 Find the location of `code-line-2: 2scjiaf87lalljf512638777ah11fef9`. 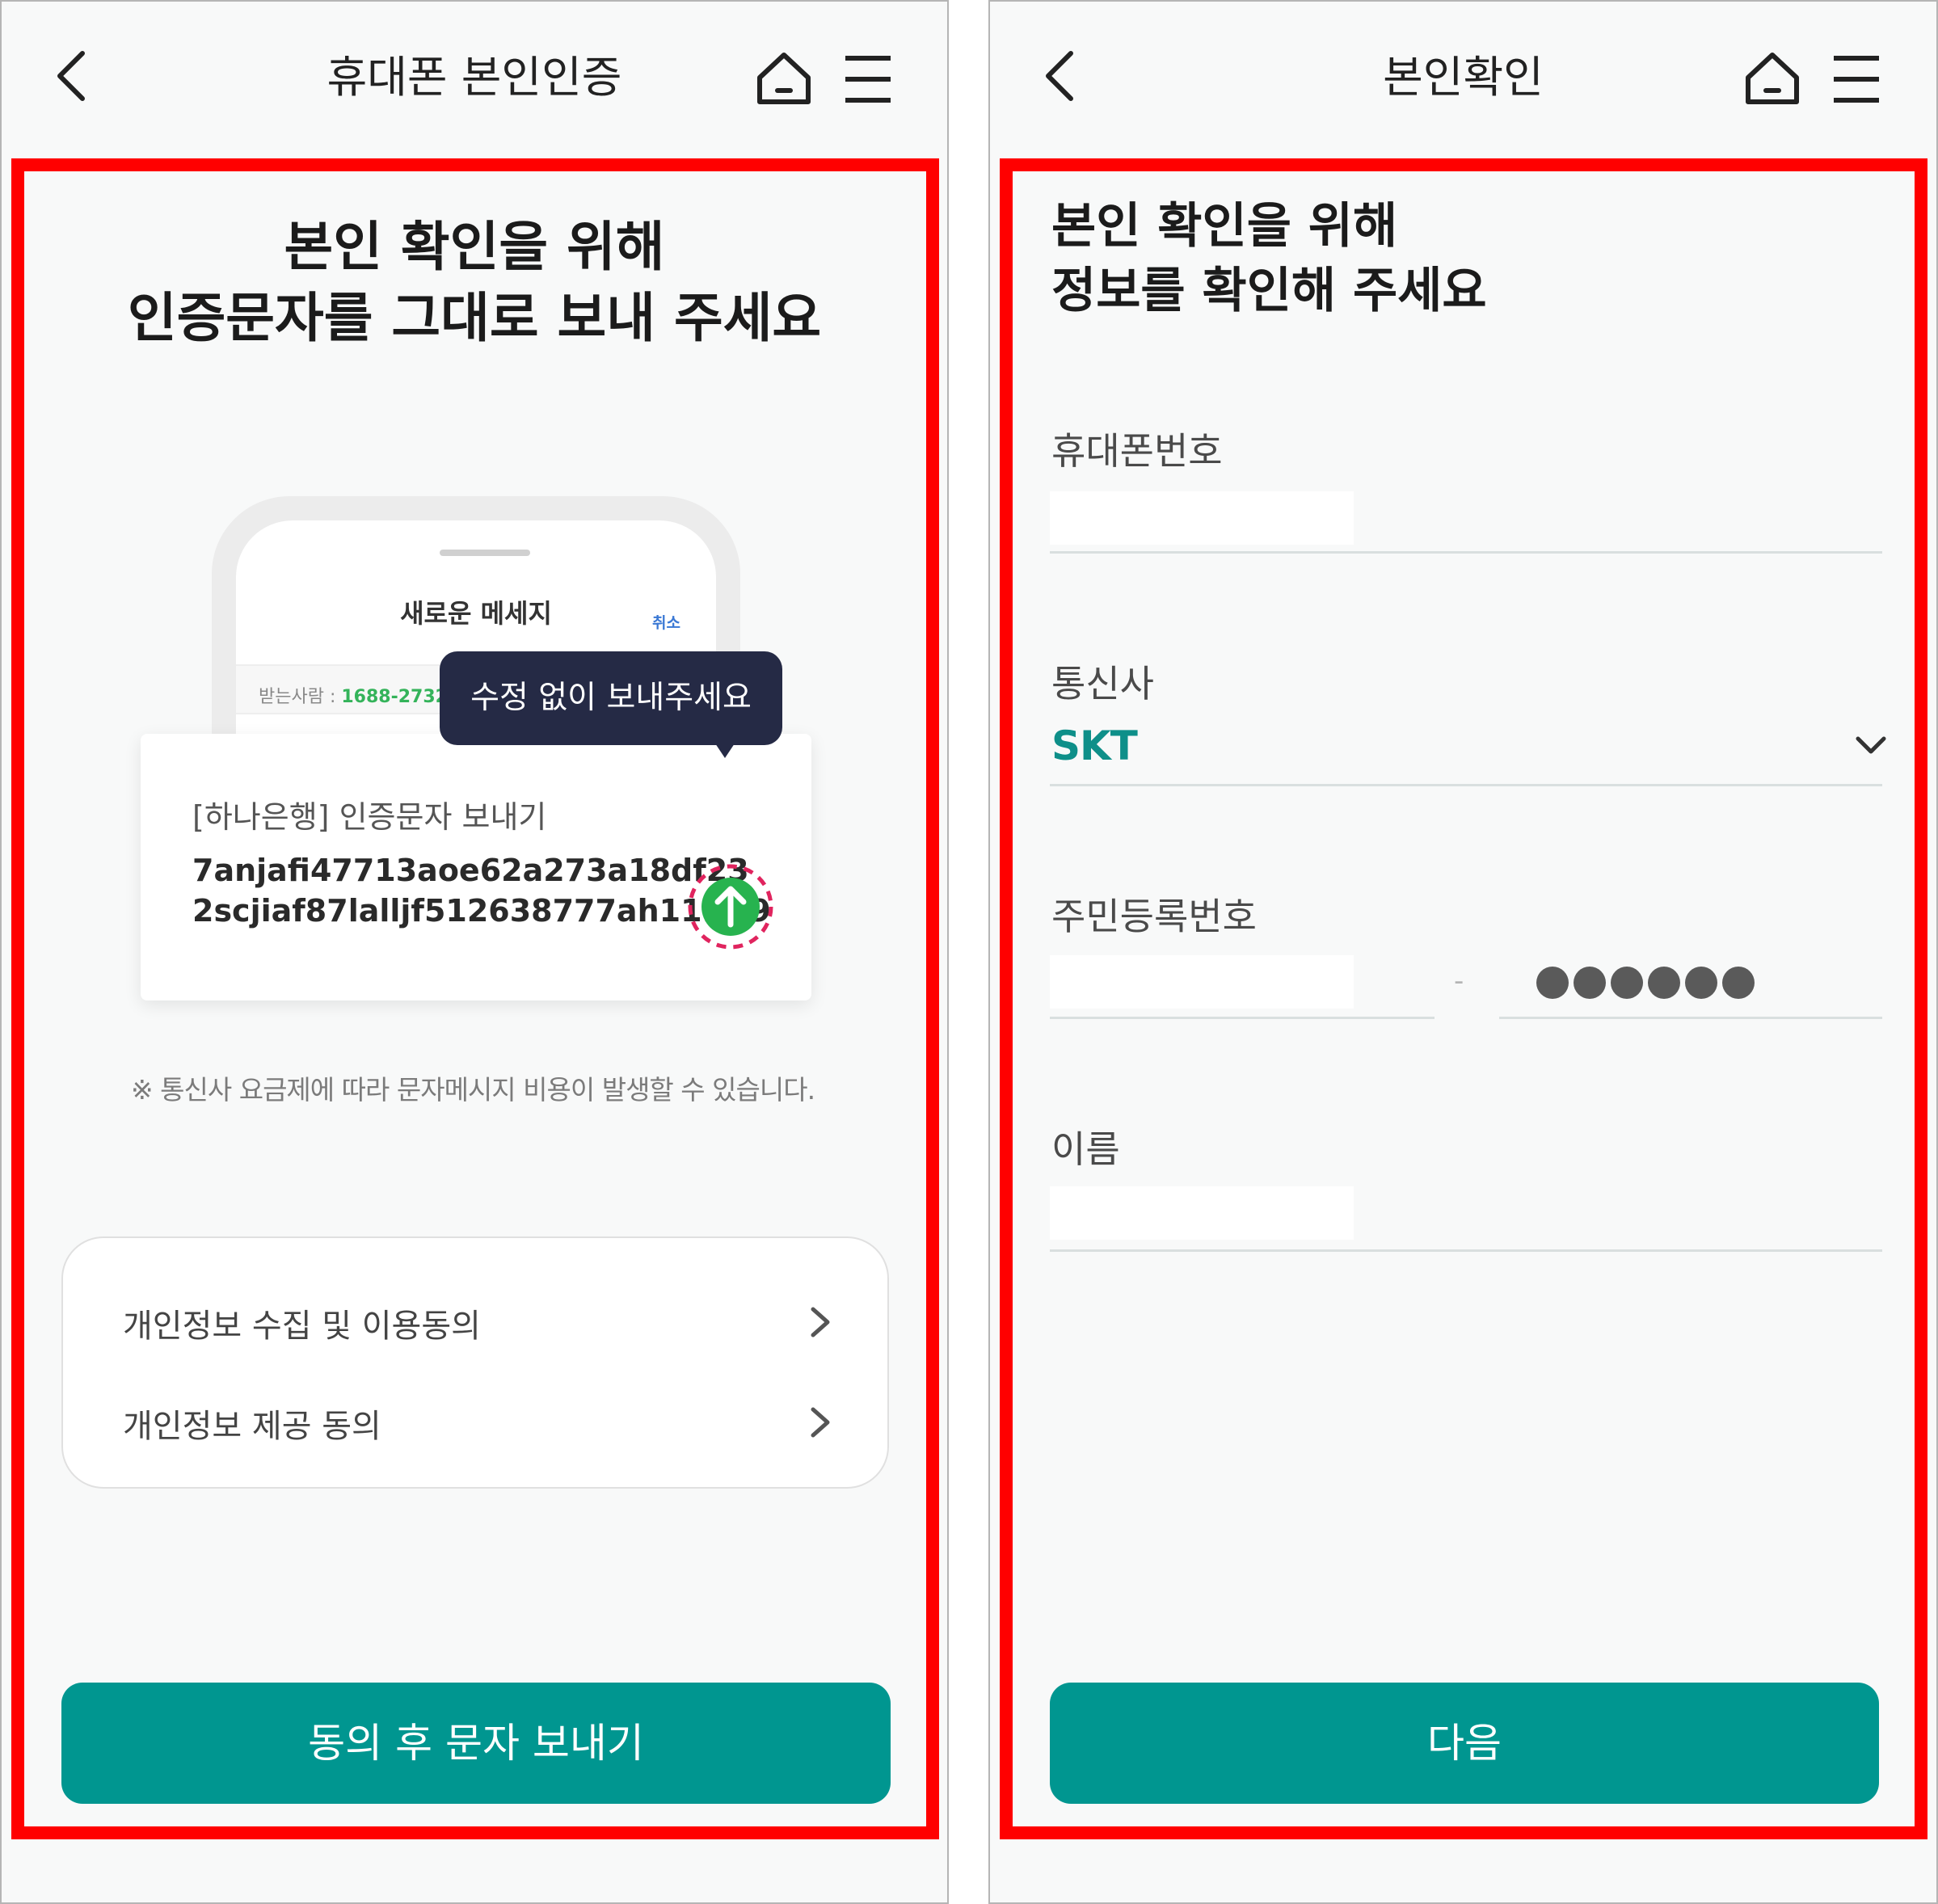

code-line-2: 2scjiaf87lalljf512638777ah11fef9 is located at coordinates (481, 911).